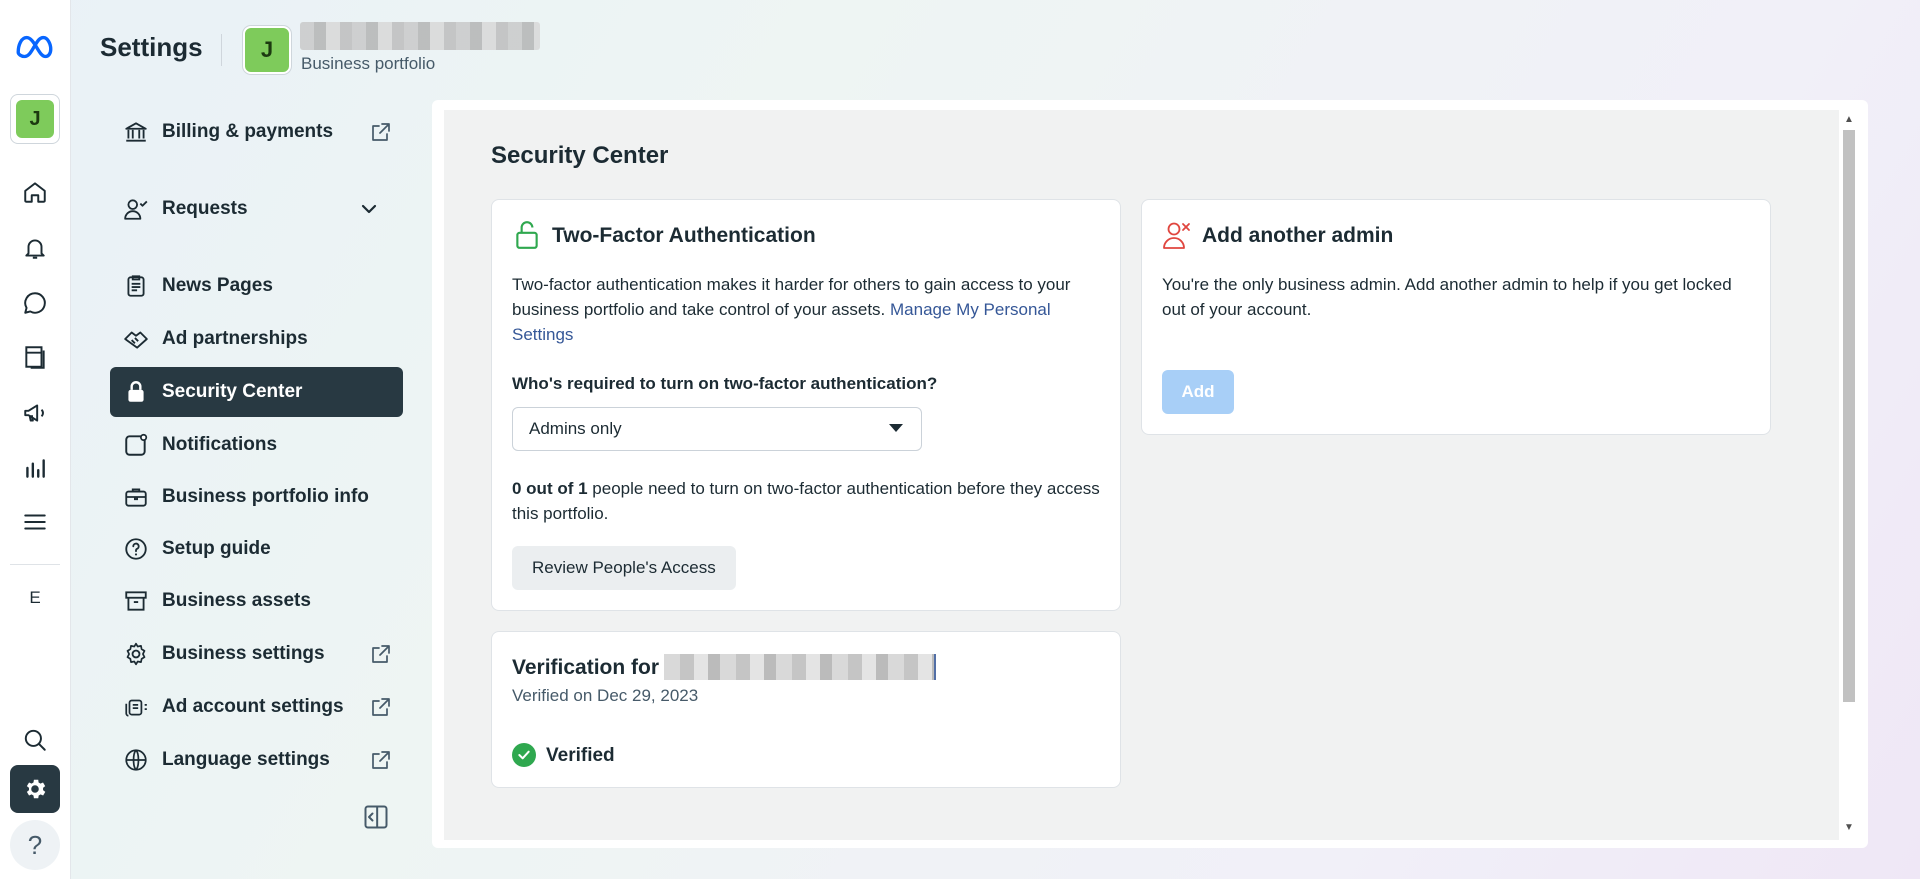  I want to click on nav-business-settings: Business settings, so click(256, 654).